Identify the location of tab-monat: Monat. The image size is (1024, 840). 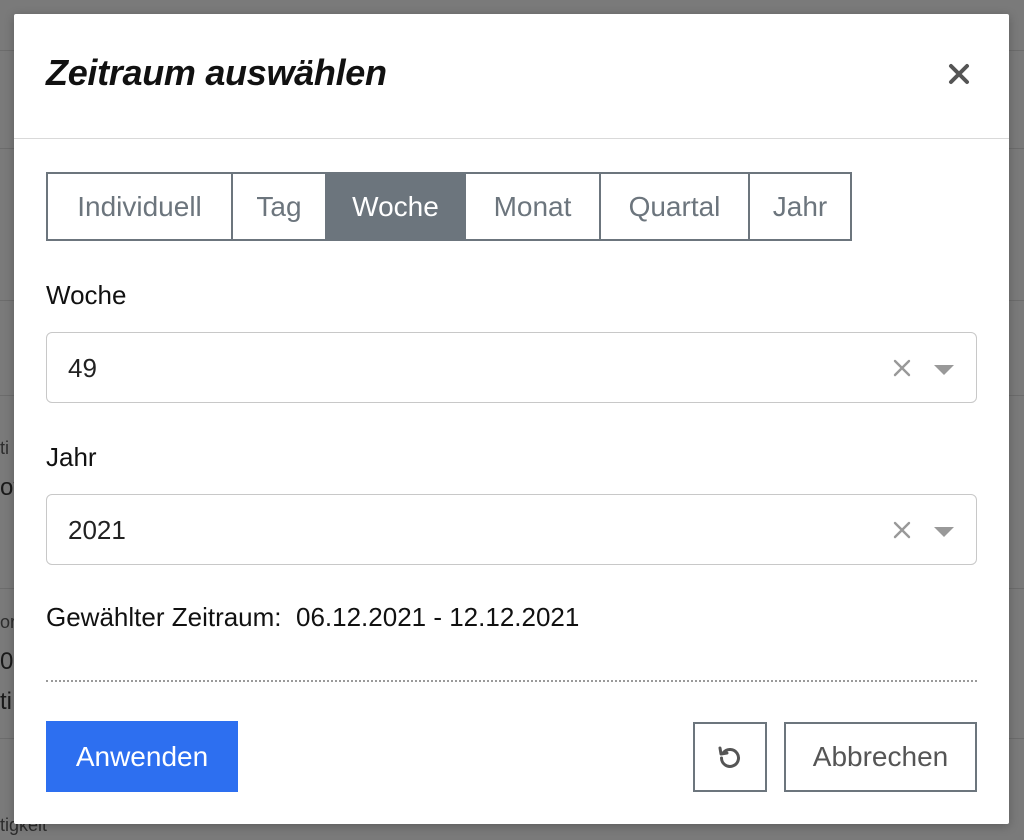
(533, 206).